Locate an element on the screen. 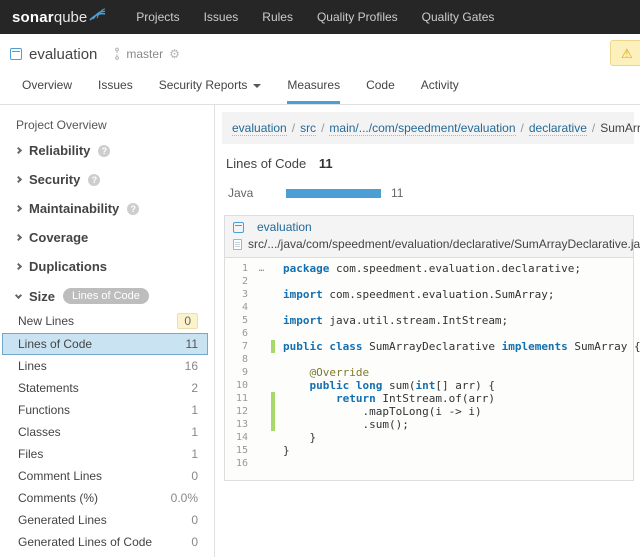  code-text: .mapToLong(i -> i) is located at coordinates (378, 411).